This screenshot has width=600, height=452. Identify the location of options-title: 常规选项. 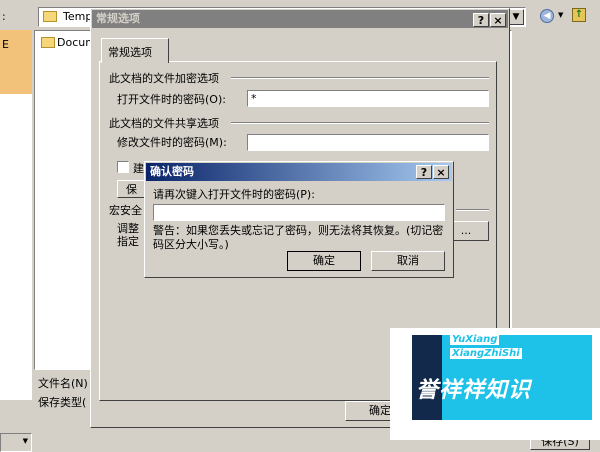
(118, 18).